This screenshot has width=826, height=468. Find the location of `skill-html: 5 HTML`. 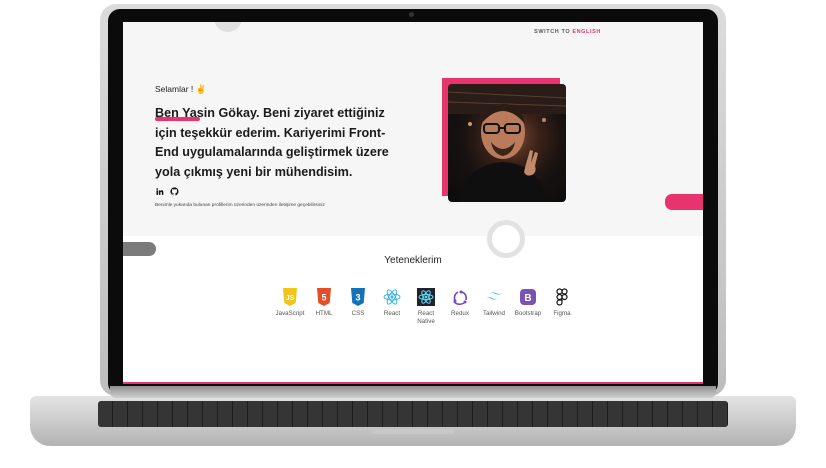

skill-html: 5 HTML is located at coordinates (324, 307).